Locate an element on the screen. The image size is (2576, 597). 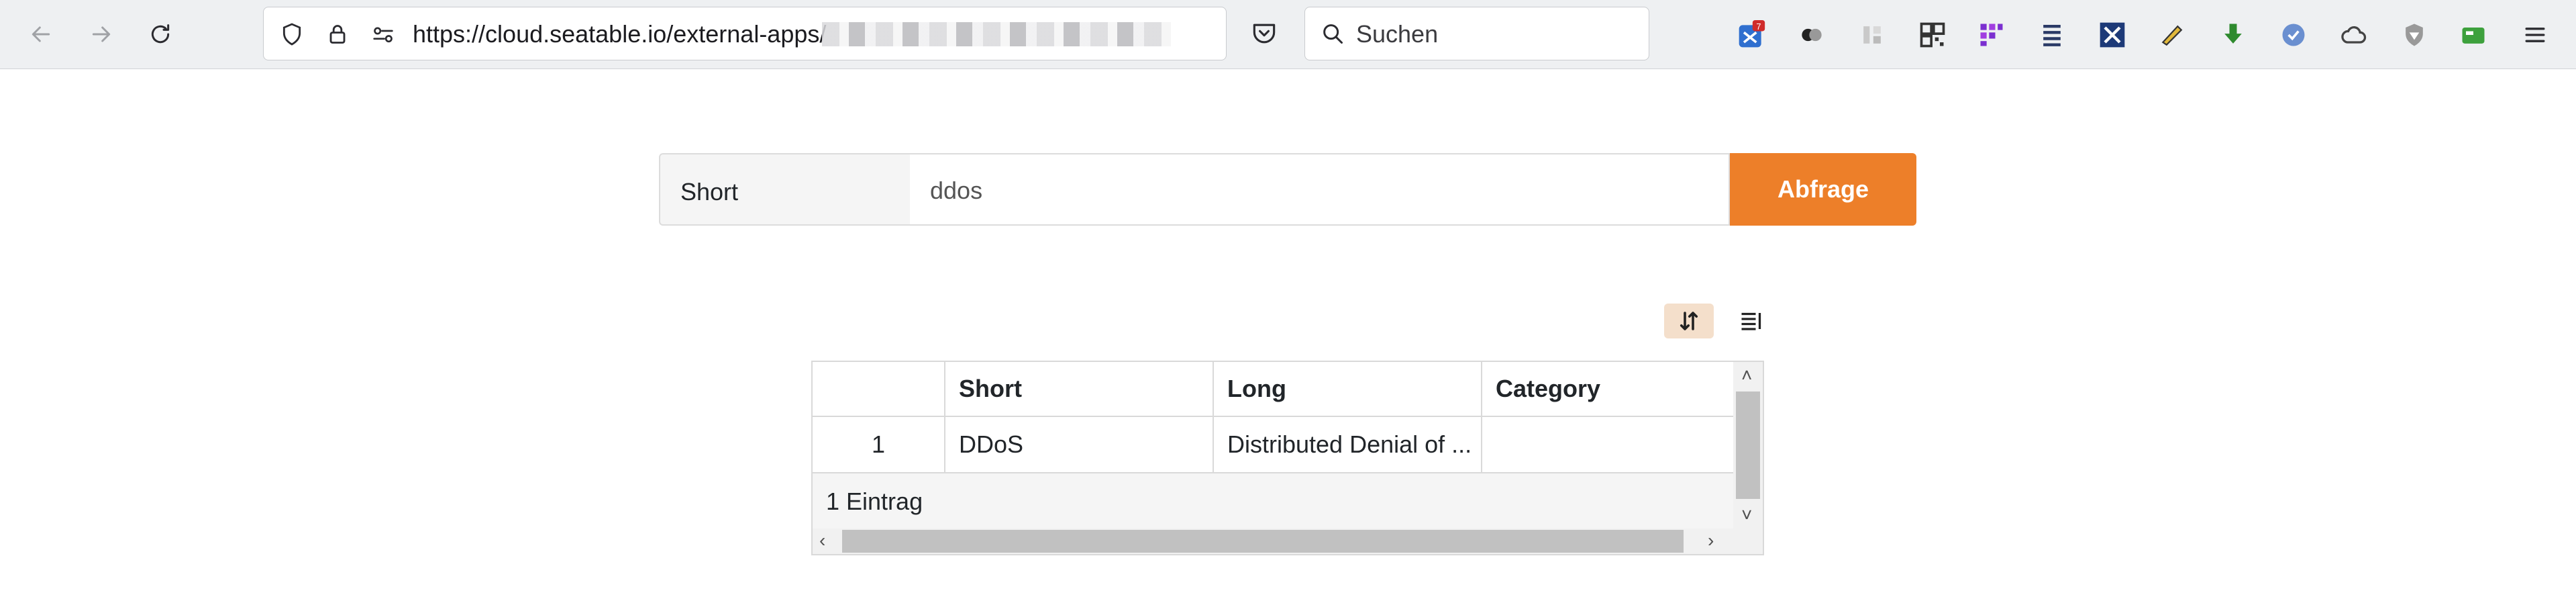
list-view-button is located at coordinates (1750, 321).